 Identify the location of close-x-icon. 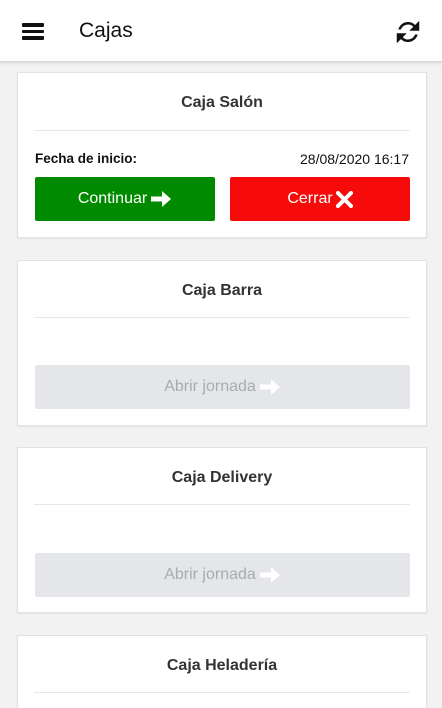
(344, 199).